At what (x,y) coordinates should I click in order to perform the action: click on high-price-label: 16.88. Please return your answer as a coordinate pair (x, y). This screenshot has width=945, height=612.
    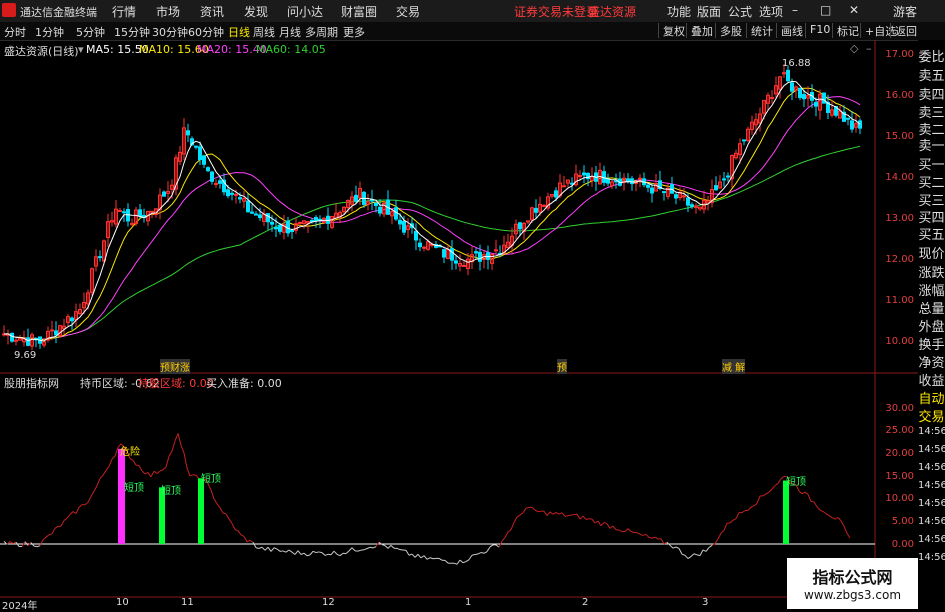
    Looking at the image, I should click on (796, 63).